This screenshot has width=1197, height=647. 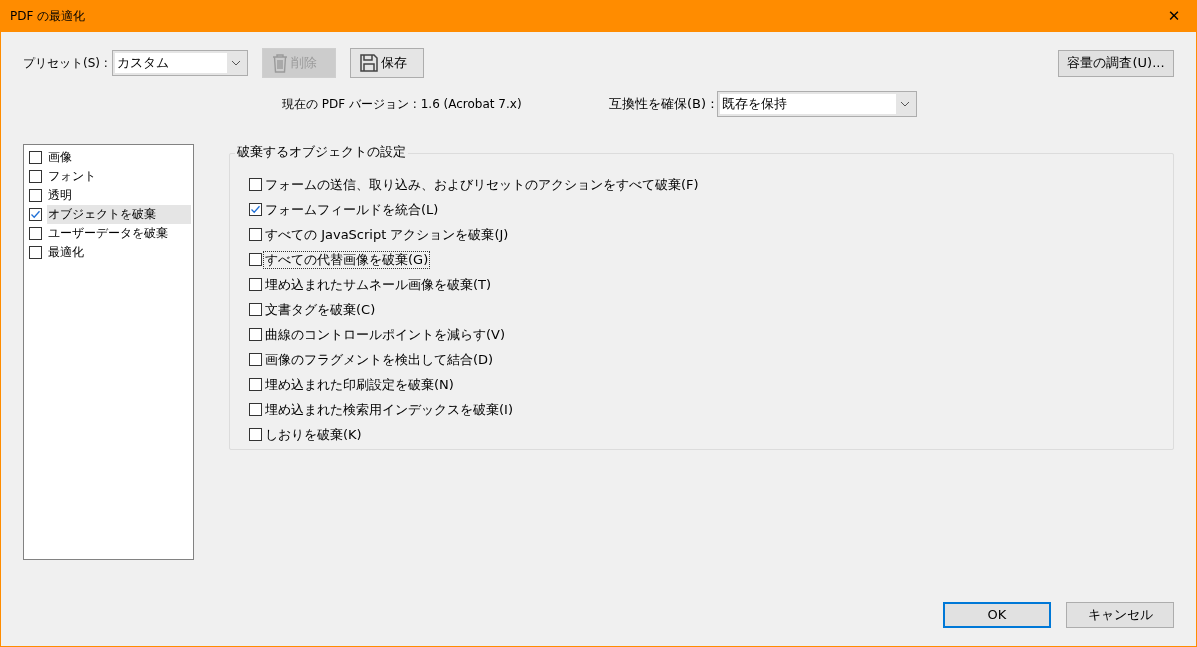 What do you see at coordinates (320, 309) in the screenshot?
I see `option-label: 文書タグを破棄(C)` at bounding box center [320, 309].